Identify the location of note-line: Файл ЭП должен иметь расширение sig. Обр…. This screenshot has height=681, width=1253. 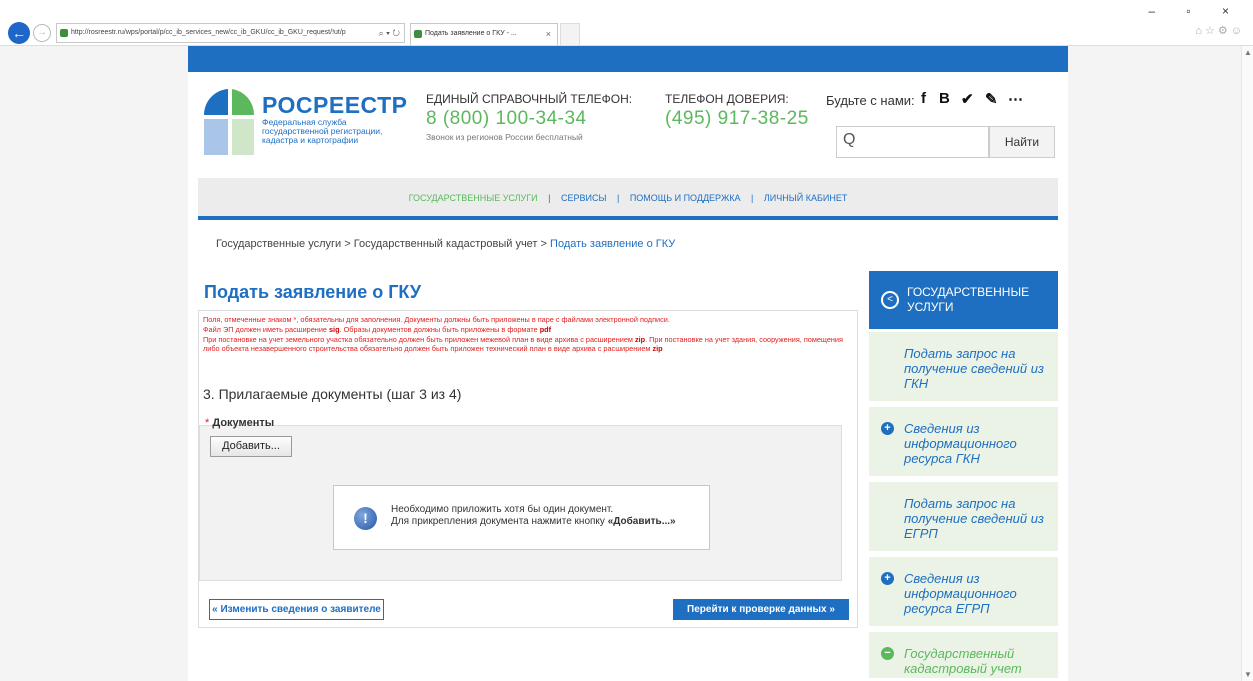
(377, 329).